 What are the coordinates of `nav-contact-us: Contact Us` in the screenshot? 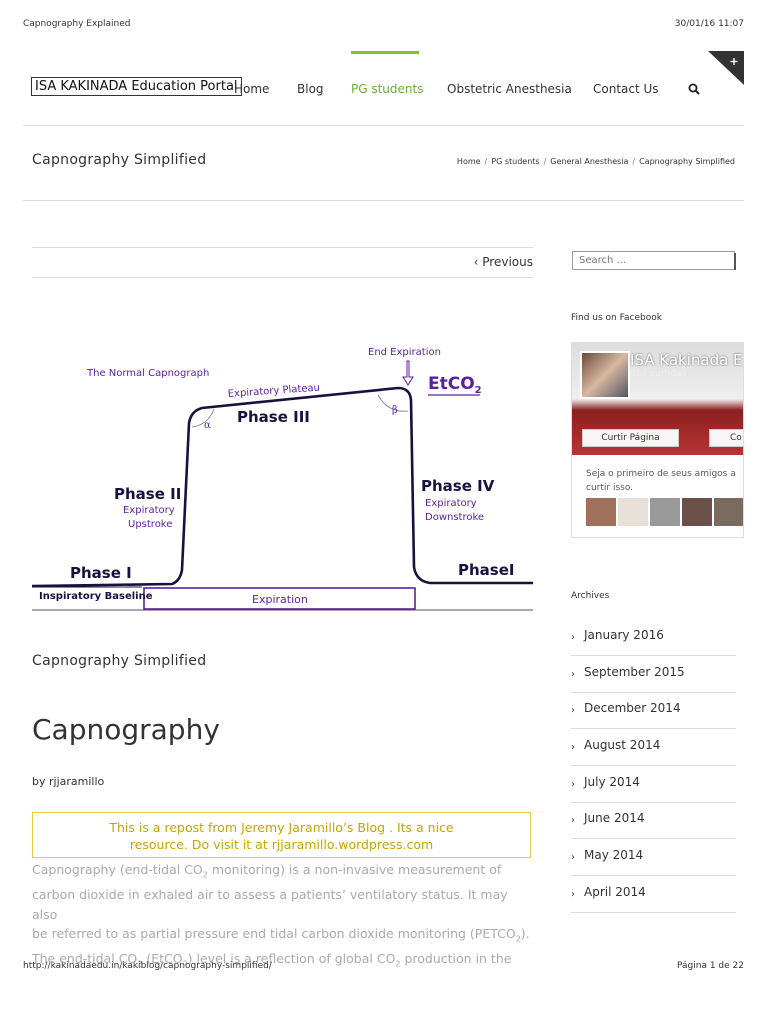 It's located at (626, 89).